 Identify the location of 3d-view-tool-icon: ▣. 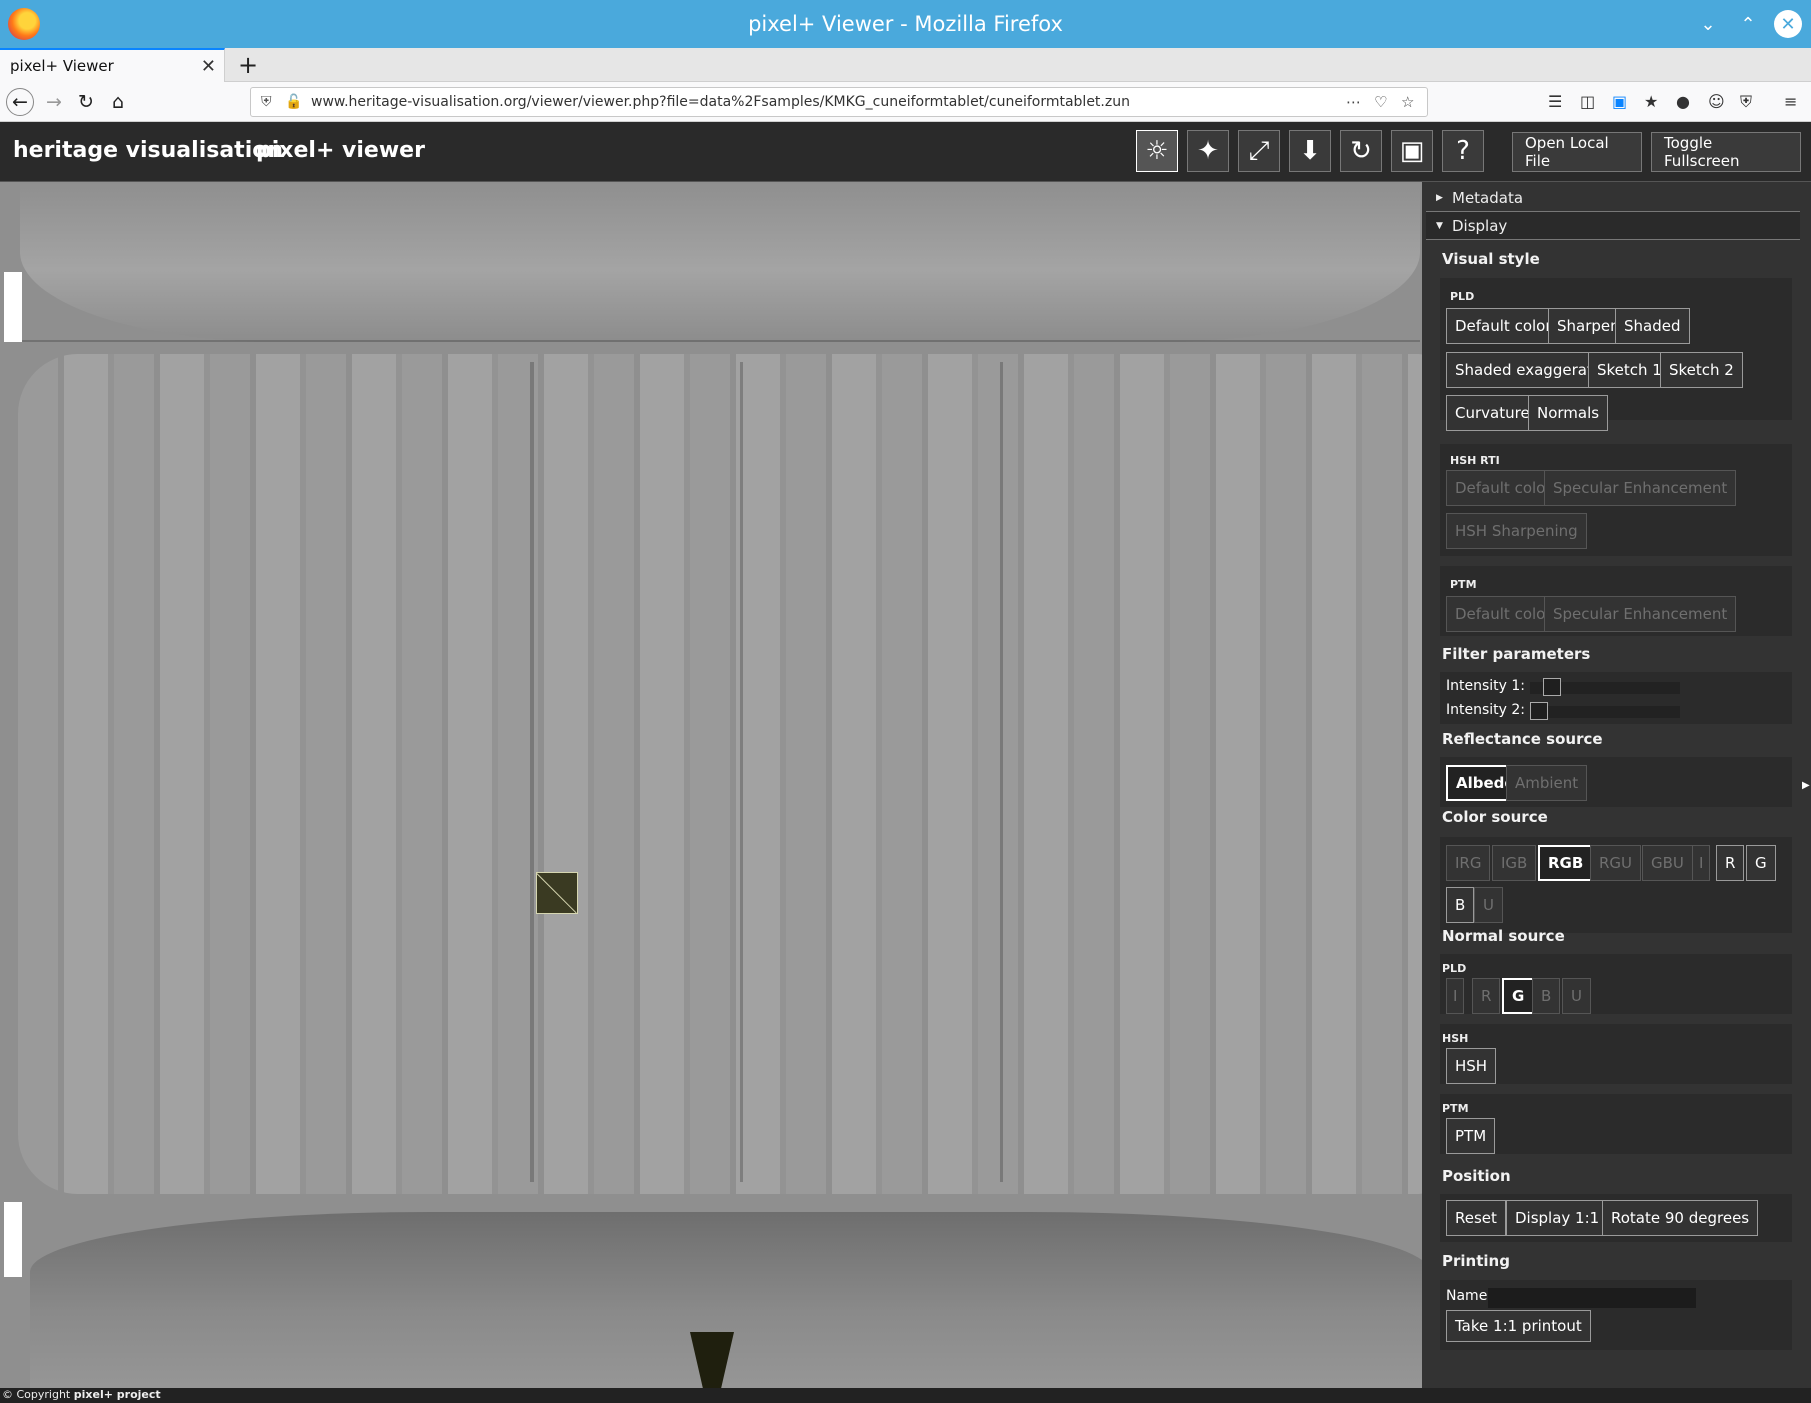
(1412, 151).